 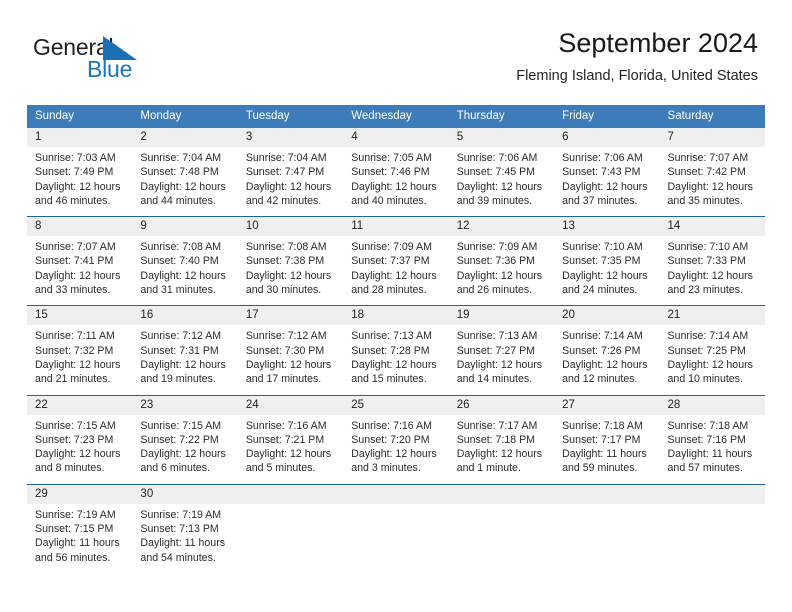 I want to click on sunrise-text: Sunrise: 7:04 AM, so click(x=181, y=158).